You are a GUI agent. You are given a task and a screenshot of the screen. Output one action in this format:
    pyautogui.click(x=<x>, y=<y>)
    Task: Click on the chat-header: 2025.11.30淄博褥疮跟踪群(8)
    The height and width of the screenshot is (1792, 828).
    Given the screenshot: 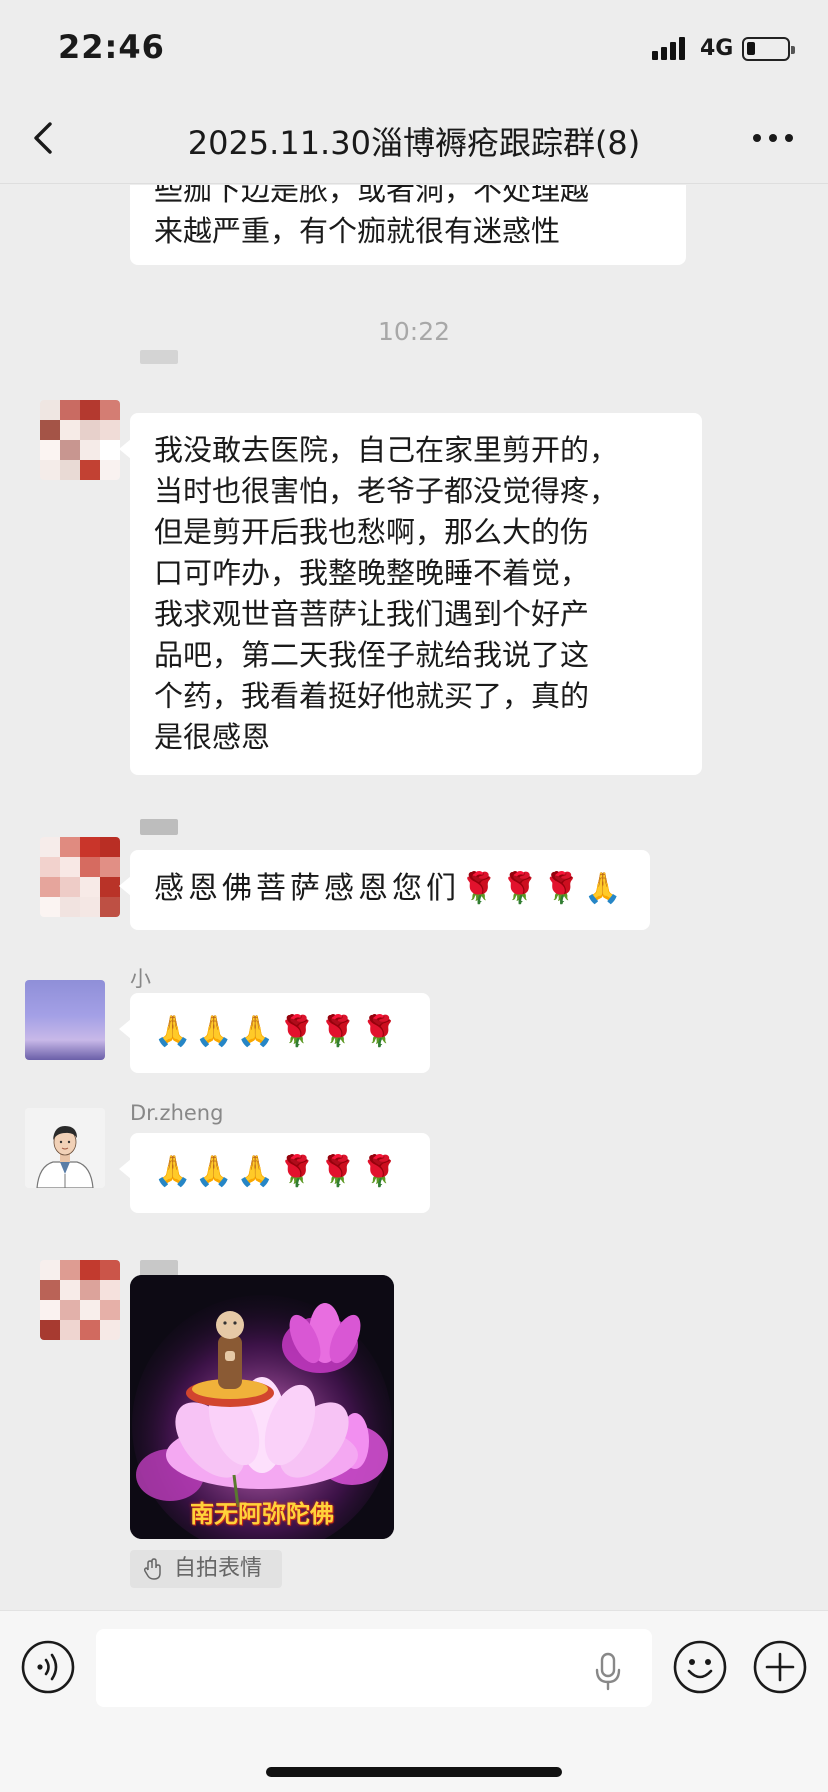 What is the action you would take?
    pyautogui.click(x=414, y=138)
    